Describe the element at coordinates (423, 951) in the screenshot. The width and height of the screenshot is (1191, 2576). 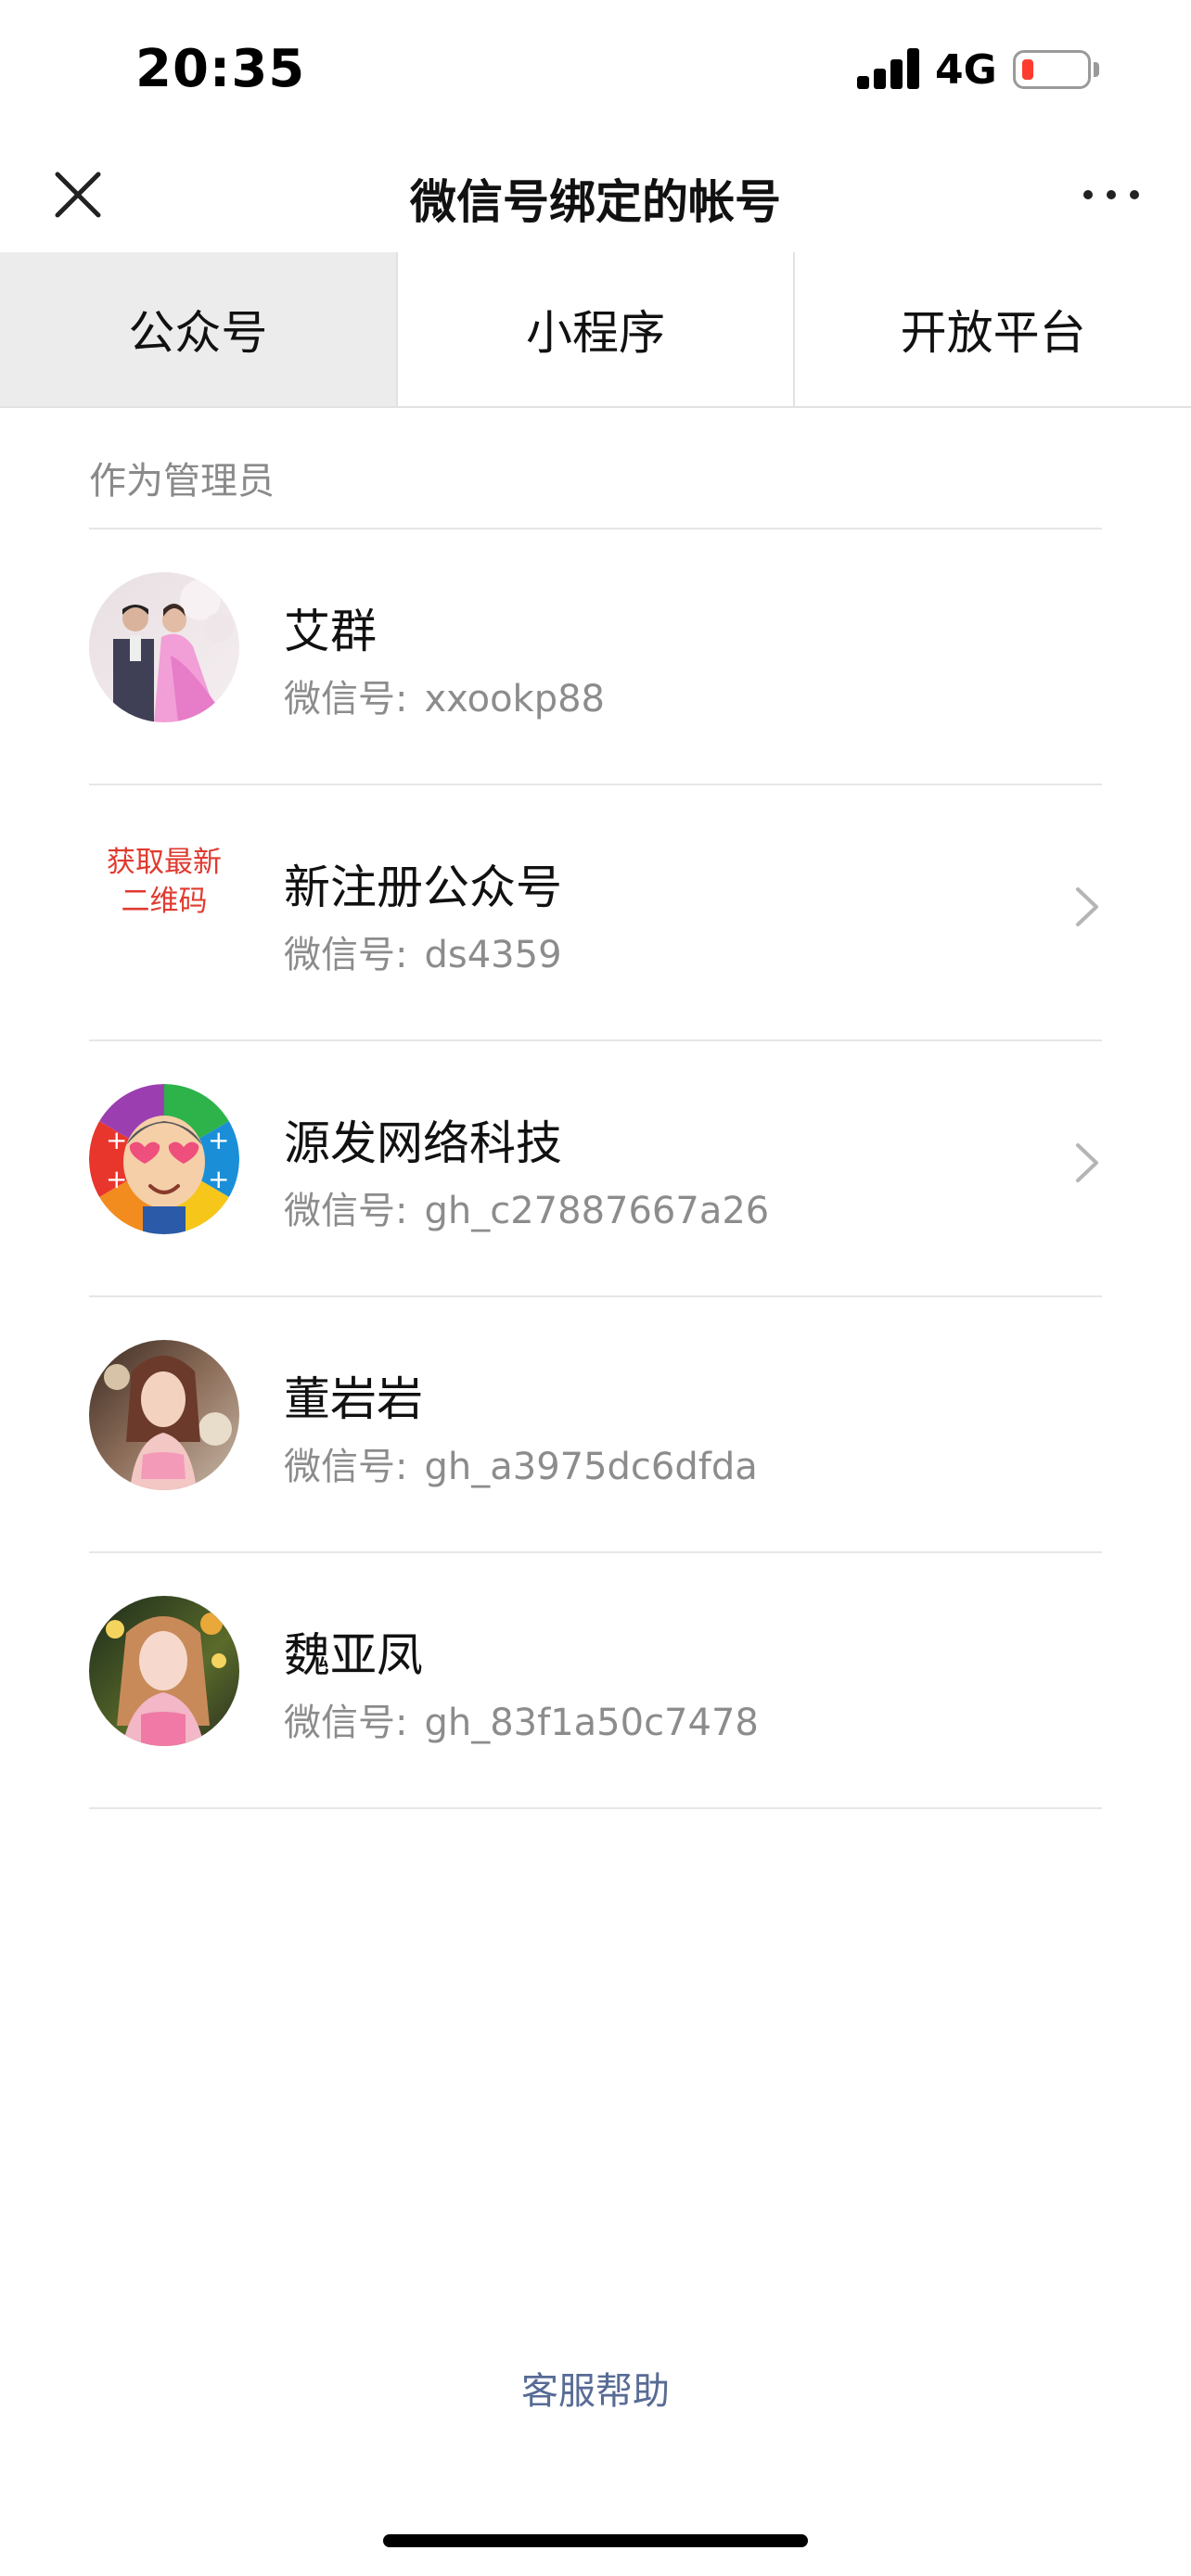
I see `account-wechat-id: 微信号: ds4359` at that location.